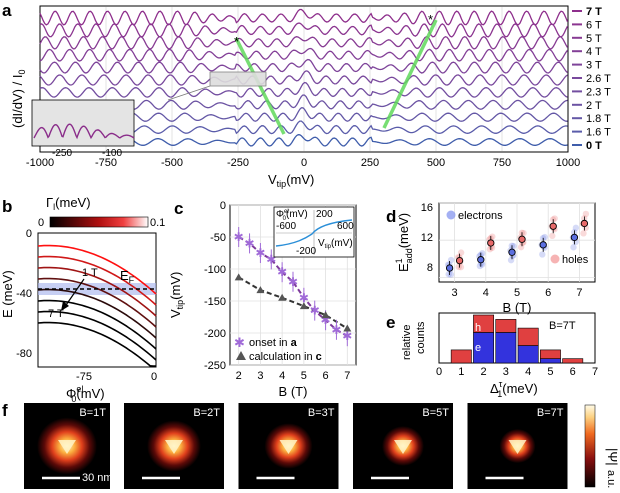 The height and width of the screenshot is (493, 620). I want to click on star-left: *, so click(236, 41).